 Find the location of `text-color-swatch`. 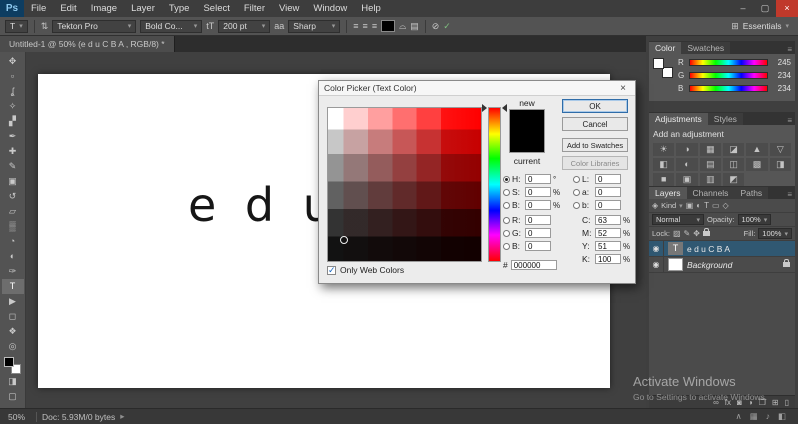

text-color-swatch is located at coordinates (388, 26).